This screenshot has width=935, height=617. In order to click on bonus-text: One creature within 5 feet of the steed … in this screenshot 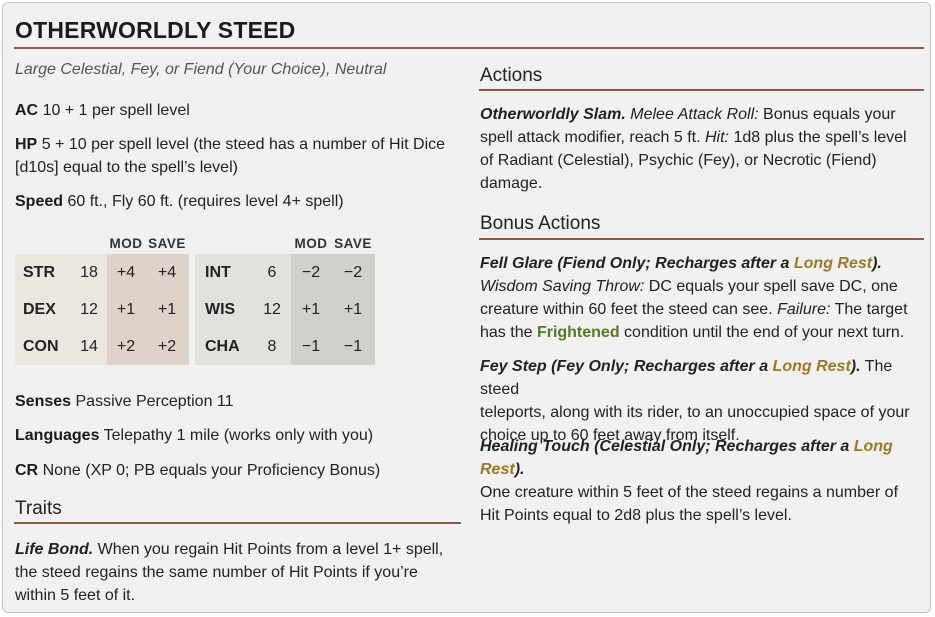, I will do `click(689, 492)`.